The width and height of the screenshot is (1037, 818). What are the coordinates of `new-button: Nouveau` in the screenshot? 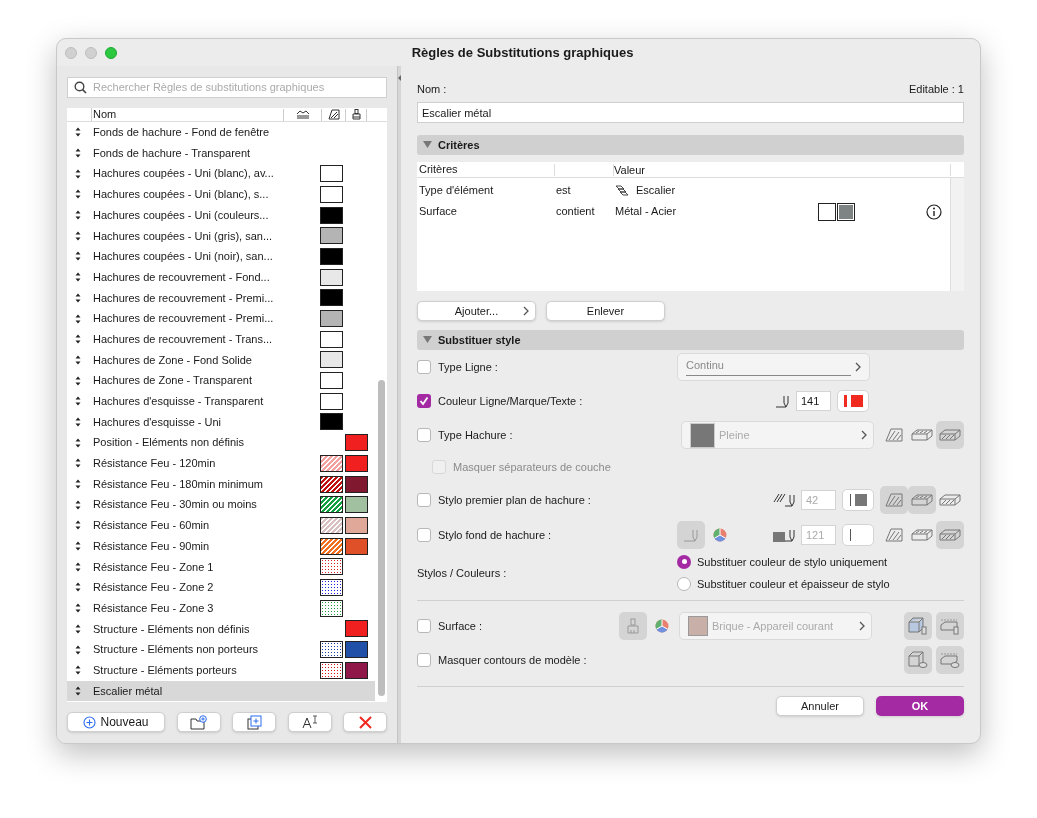 It's located at (116, 722).